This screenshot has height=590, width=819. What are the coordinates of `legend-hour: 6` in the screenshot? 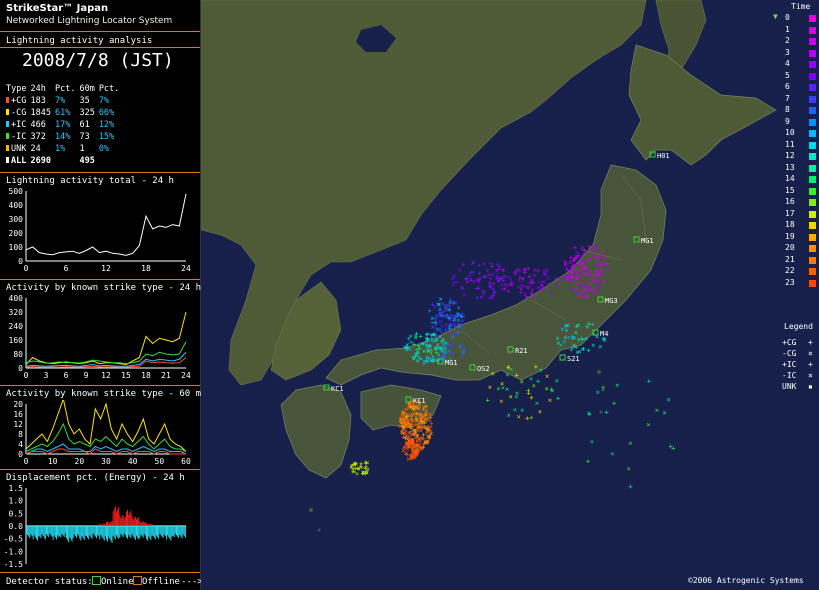 It's located at (787, 86).